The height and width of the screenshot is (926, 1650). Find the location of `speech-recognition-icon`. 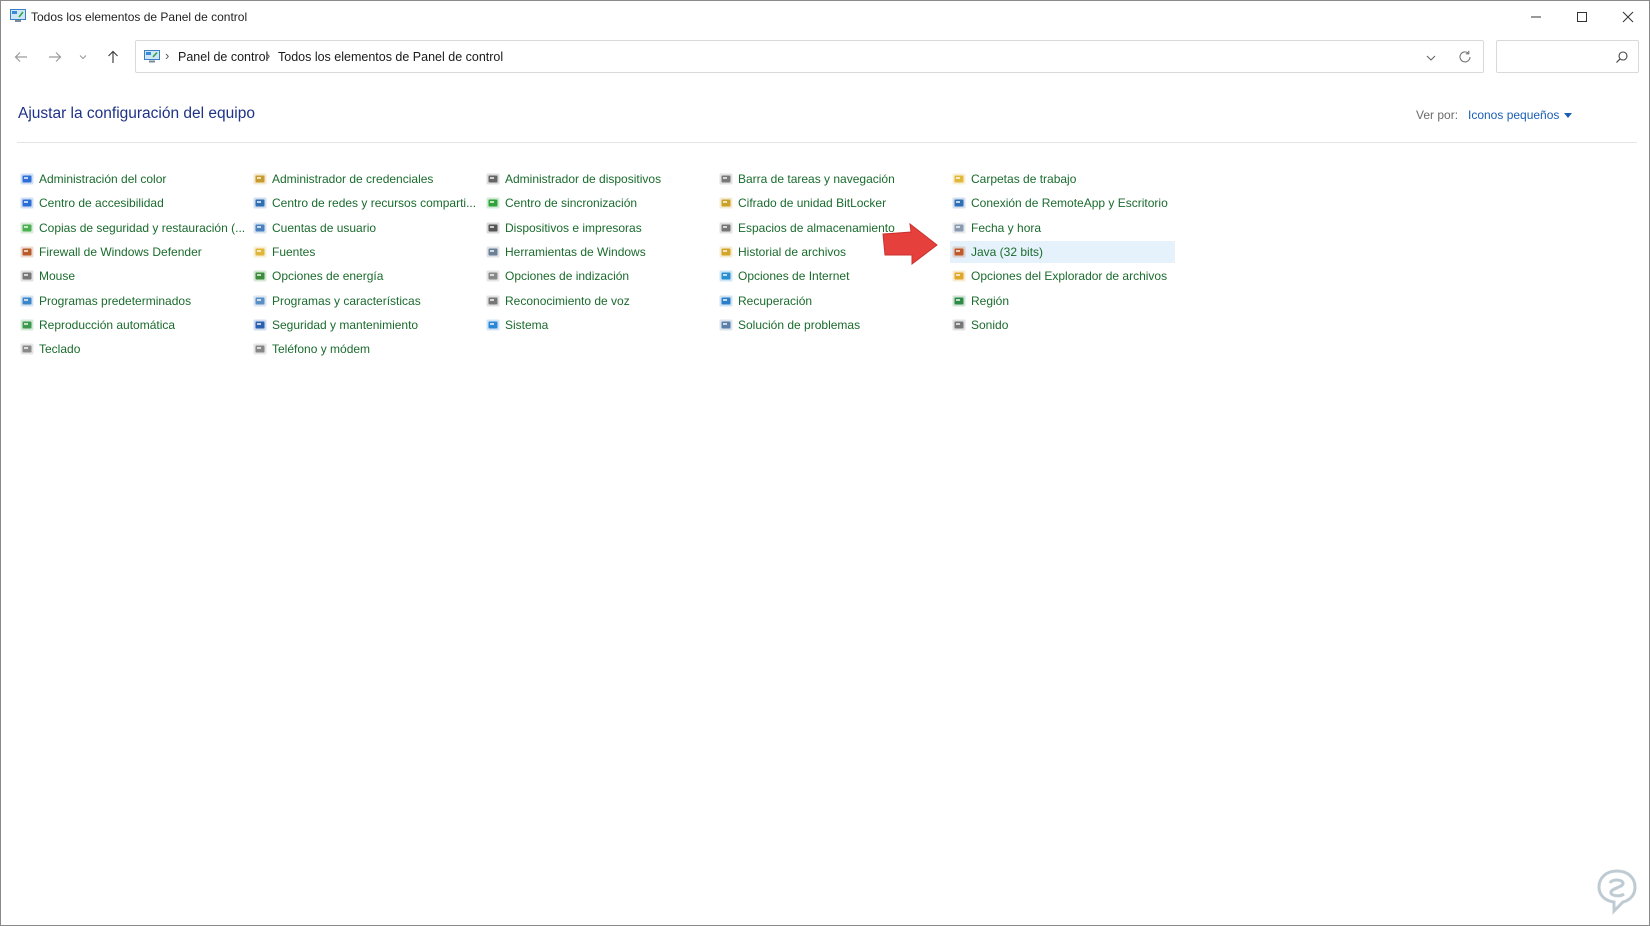

speech-recognition-icon is located at coordinates (493, 301).